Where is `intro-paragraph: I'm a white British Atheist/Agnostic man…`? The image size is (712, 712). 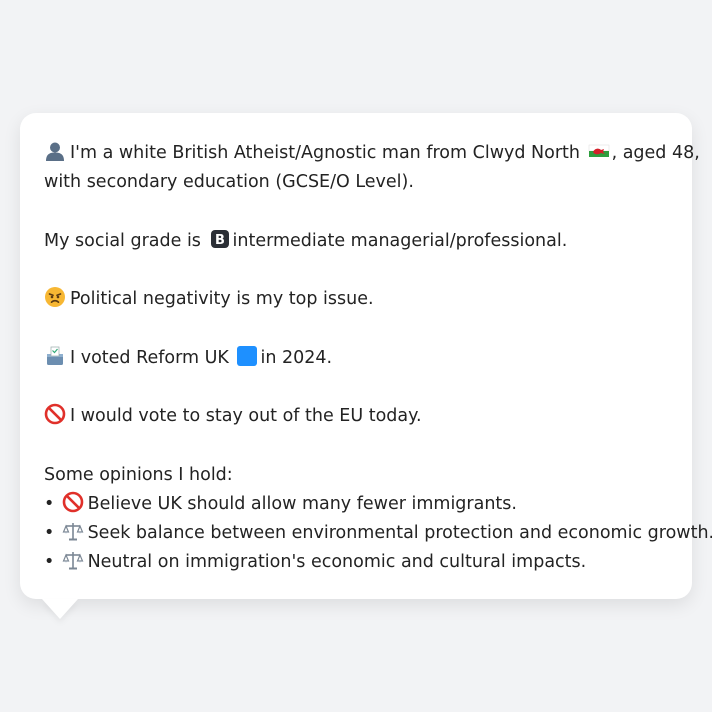 intro-paragraph: I'm a white British Atheist/Agnostic man… is located at coordinates (372, 168).